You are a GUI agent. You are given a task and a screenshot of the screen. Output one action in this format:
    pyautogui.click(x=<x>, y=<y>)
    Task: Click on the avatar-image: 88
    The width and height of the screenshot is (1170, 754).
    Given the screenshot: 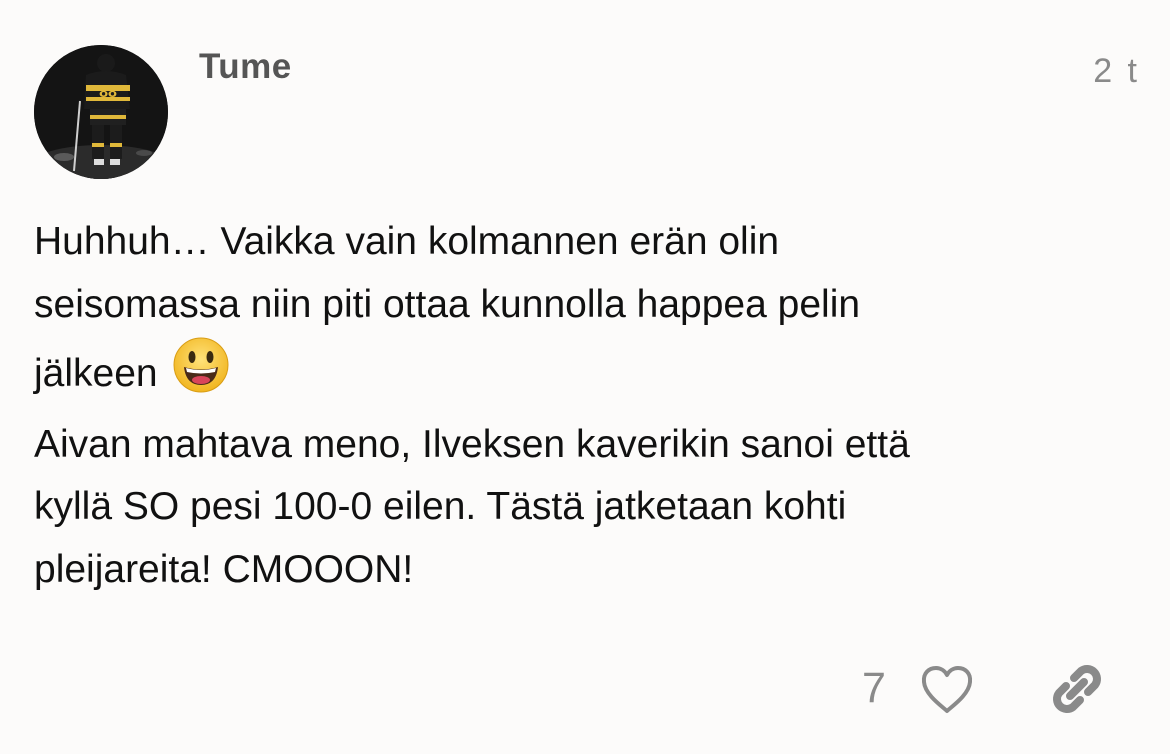 What is the action you would take?
    pyautogui.click(x=101, y=112)
    